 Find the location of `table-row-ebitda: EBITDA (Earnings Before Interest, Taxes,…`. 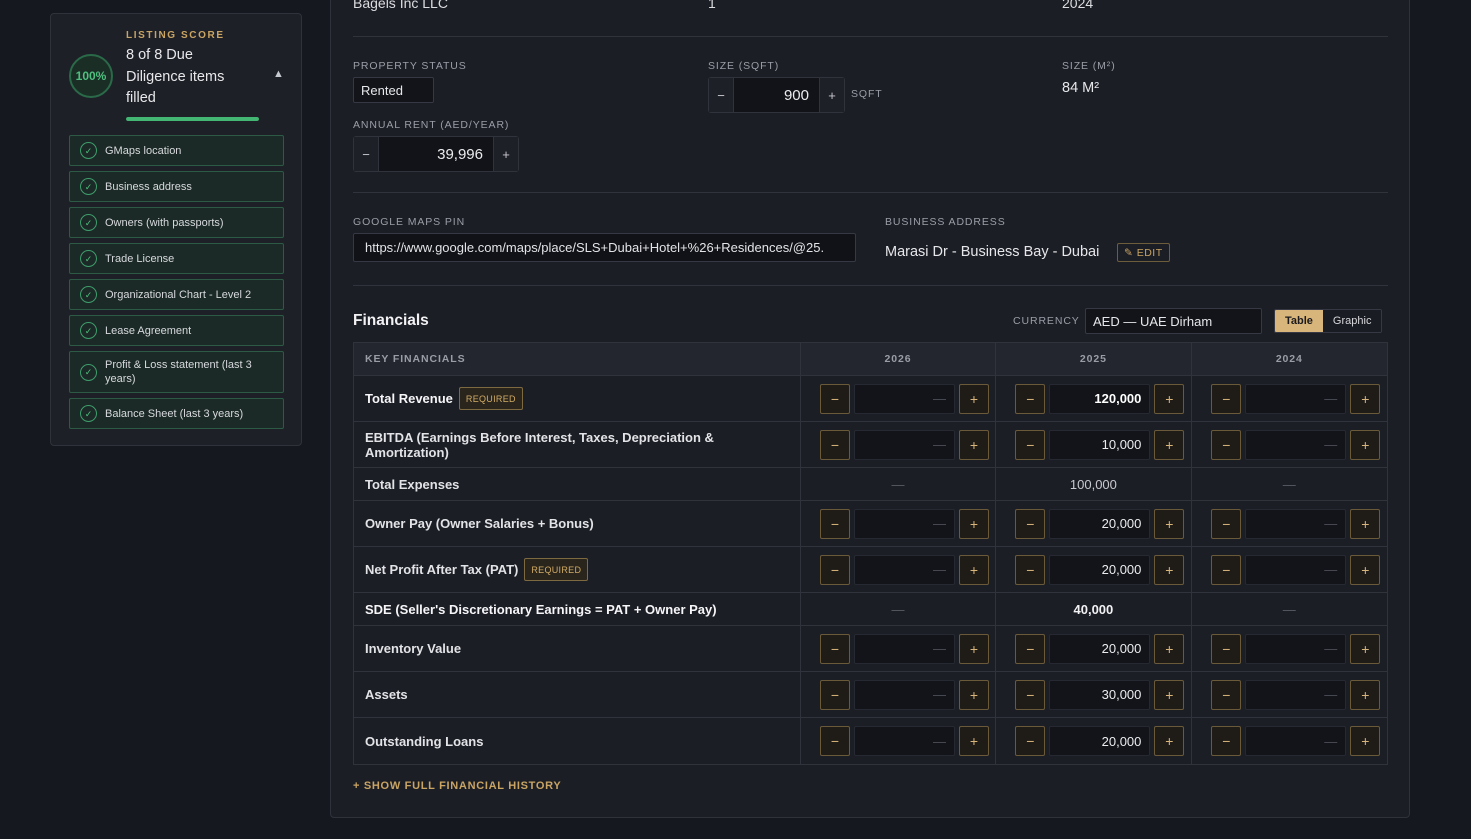

table-row-ebitda: EBITDA (Earnings Before Interest, Taxes,… is located at coordinates (870, 445).